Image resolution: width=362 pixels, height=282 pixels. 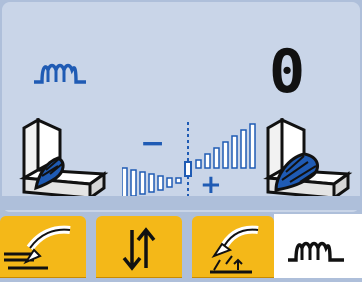 What do you see at coordinates (234, 249) in the screenshot?
I see `torch-height-icon` at bounding box center [234, 249].